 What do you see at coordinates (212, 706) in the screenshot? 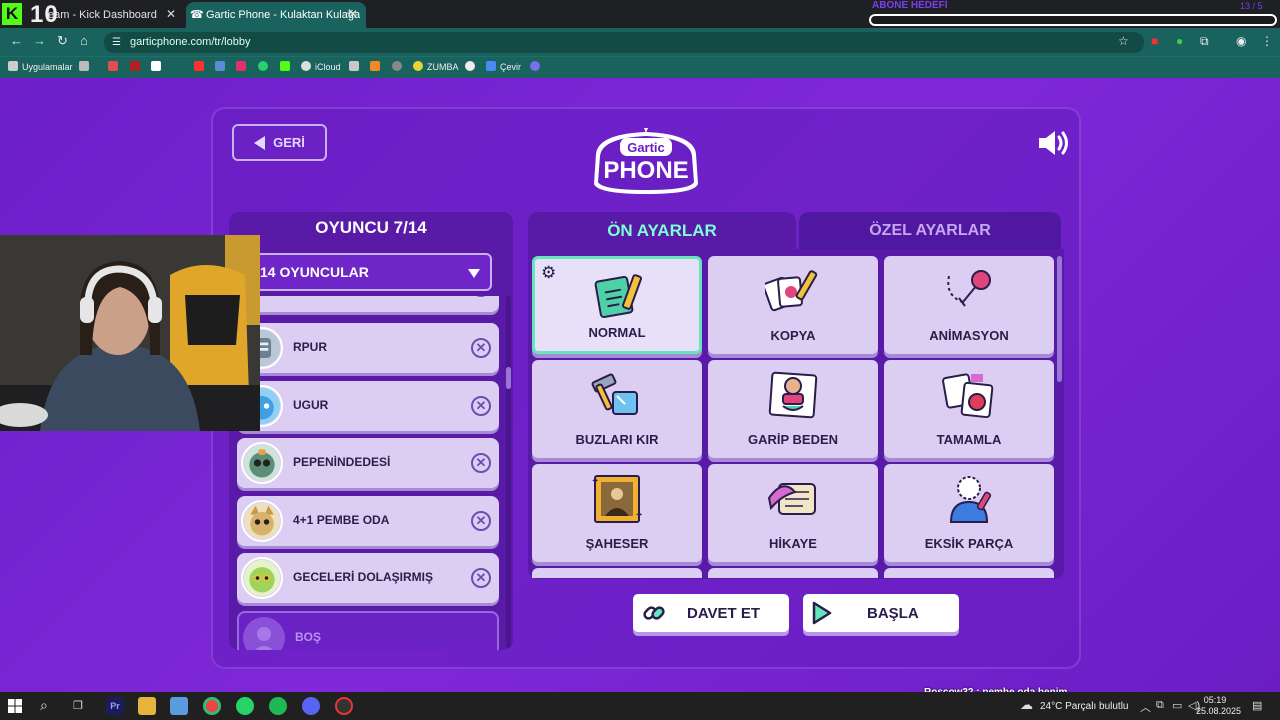
I see `chrome-icon` at bounding box center [212, 706].